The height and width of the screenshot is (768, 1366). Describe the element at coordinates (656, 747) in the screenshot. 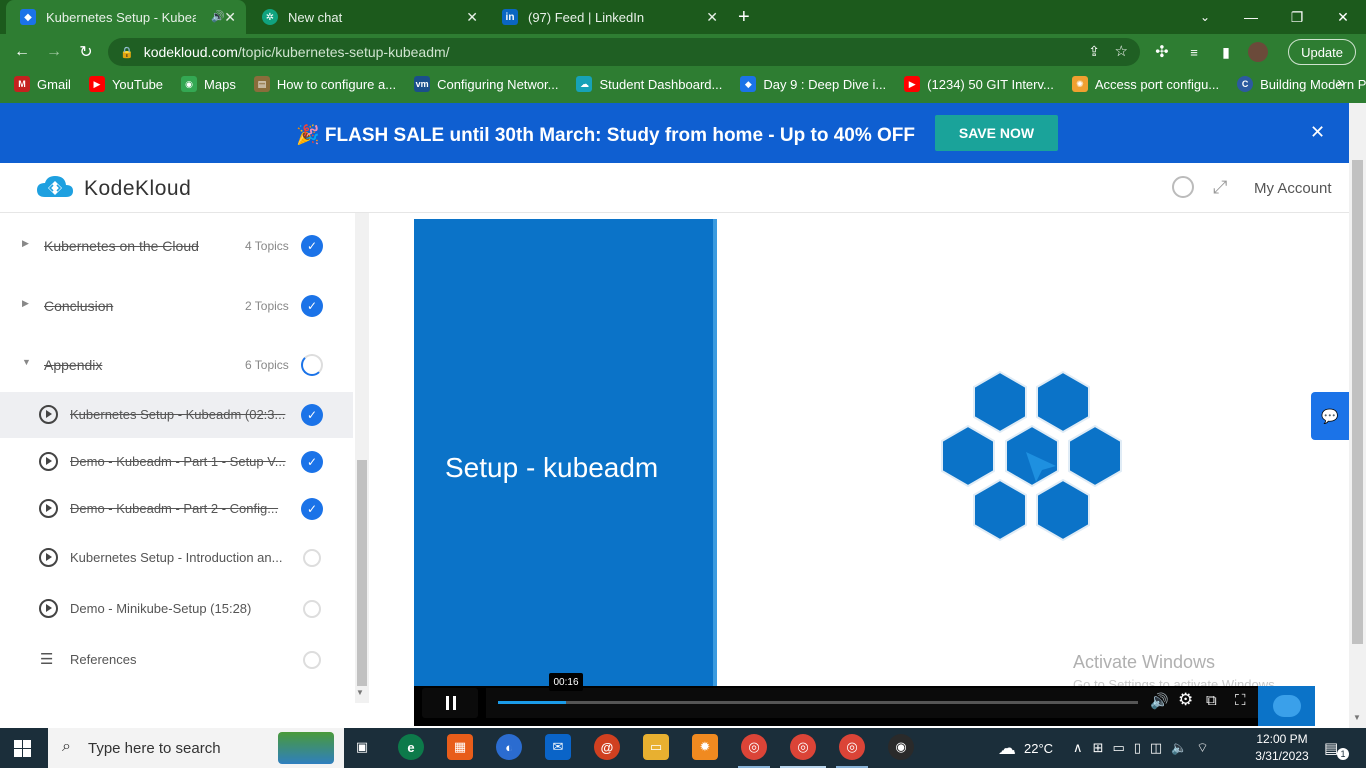

I see `file-explorer-icon: ▭` at that location.